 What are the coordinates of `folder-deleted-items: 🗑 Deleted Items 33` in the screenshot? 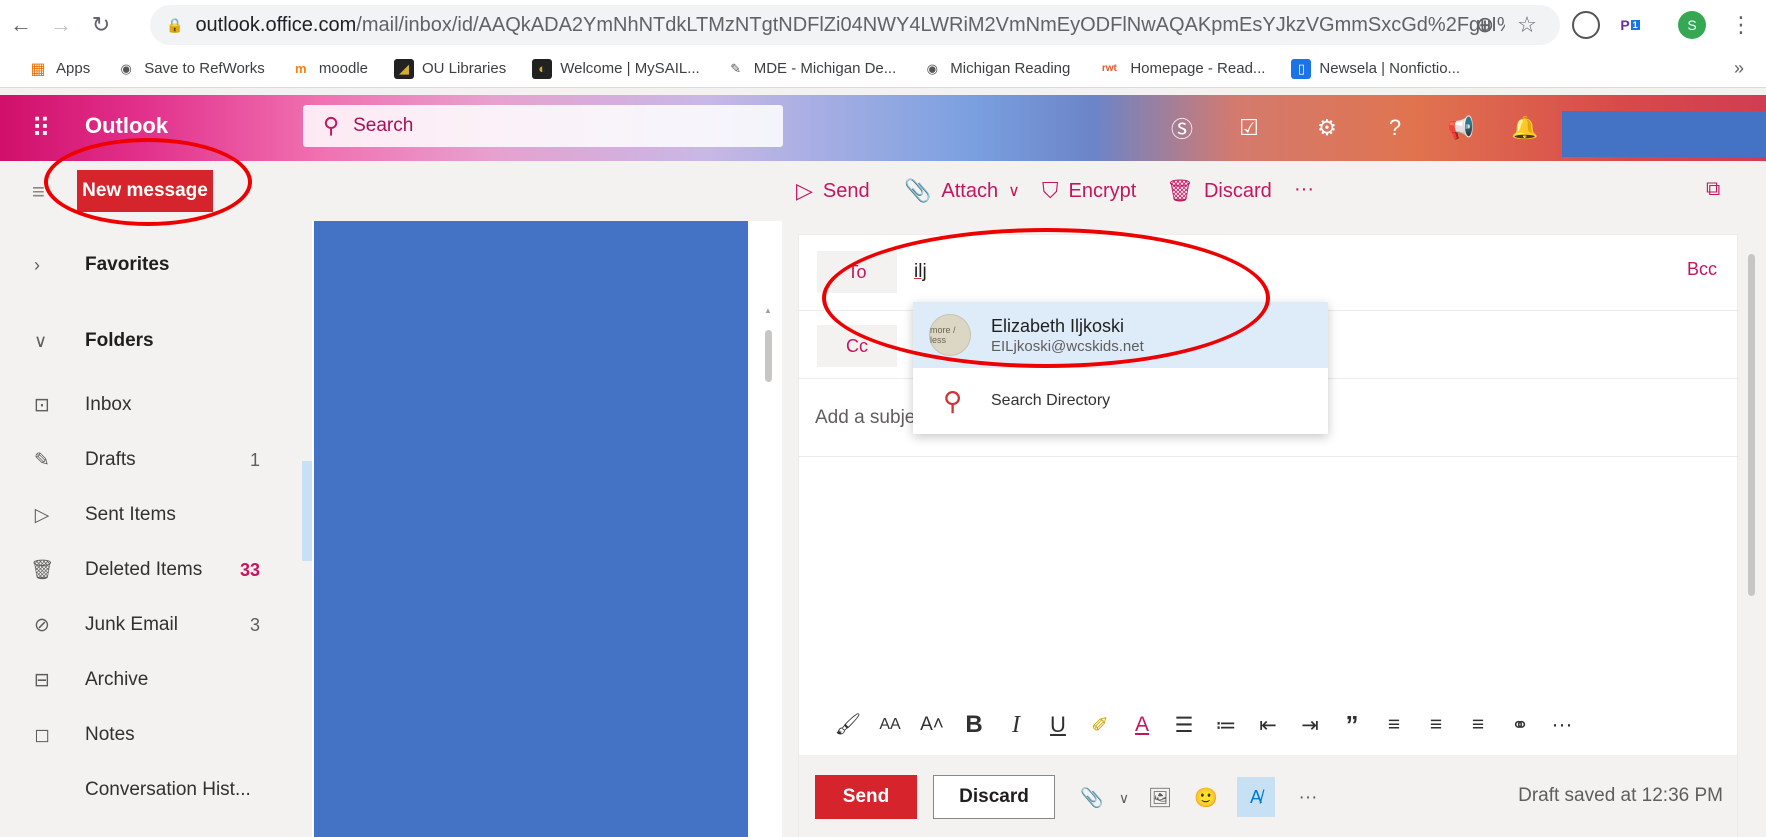 It's located at (151, 570).